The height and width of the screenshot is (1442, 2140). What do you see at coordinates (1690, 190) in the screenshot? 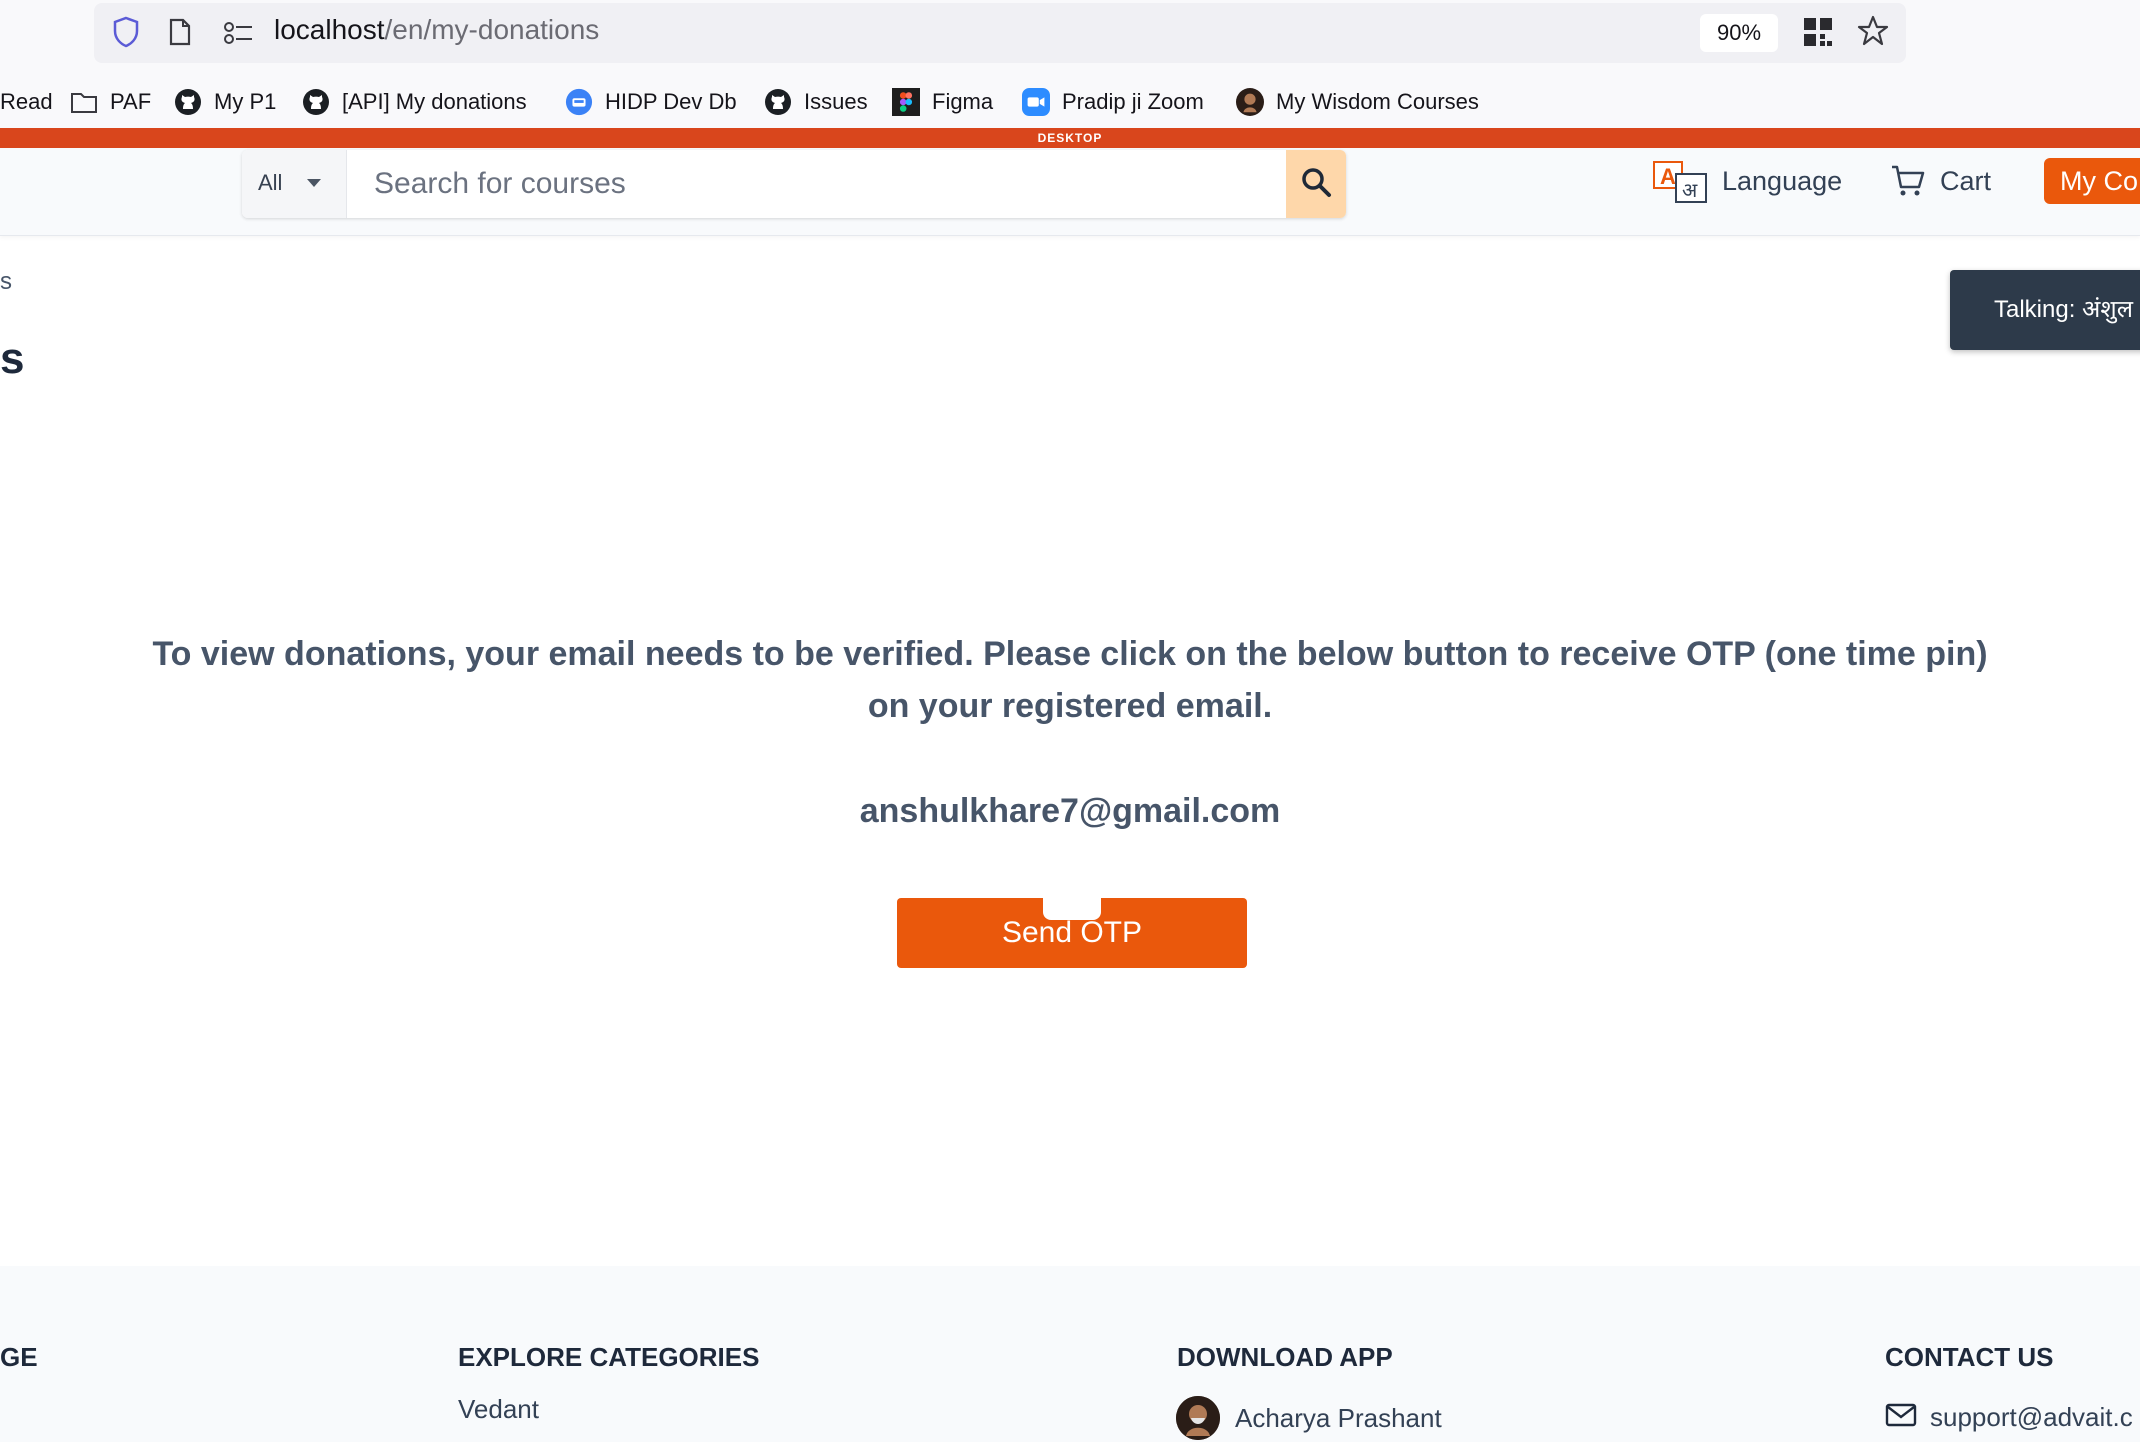
I see `svg-text: अ` at bounding box center [1690, 190].